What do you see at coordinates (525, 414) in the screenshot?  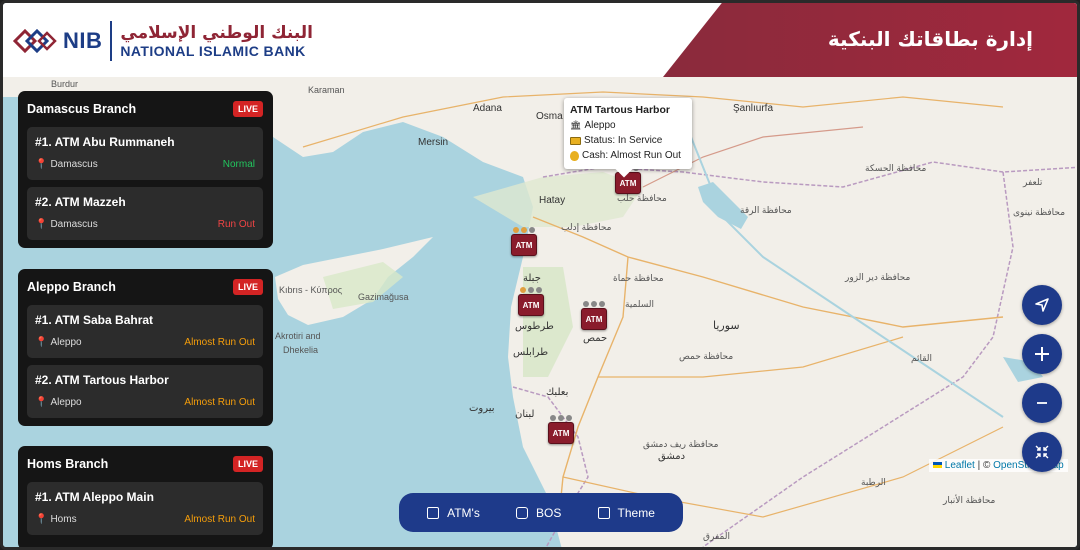 I see `map-label-lebanon: لبنان` at bounding box center [525, 414].